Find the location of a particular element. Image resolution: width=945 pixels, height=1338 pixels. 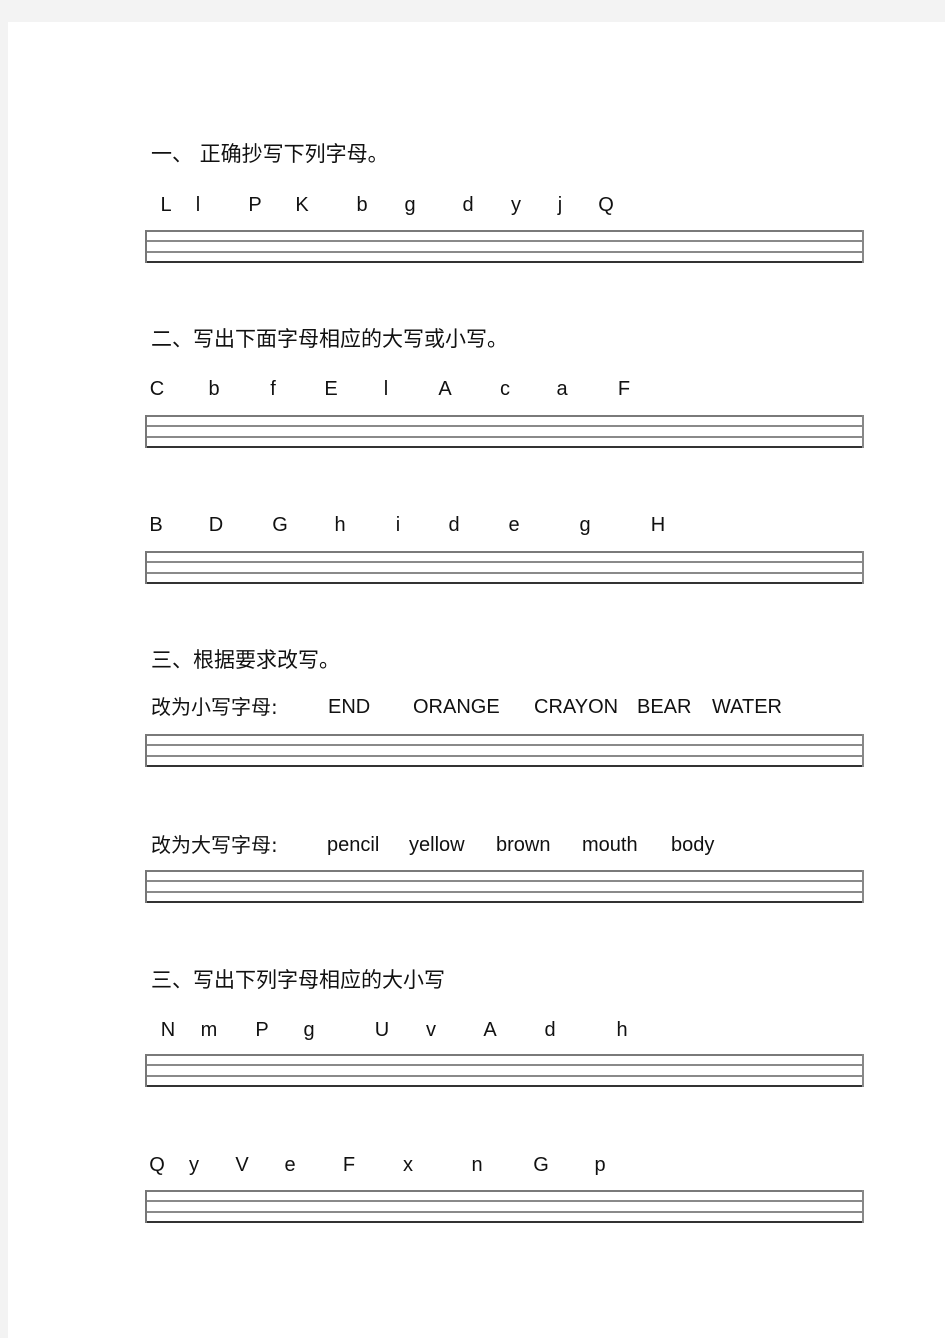

letter: j is located at coordinates (560, 205).